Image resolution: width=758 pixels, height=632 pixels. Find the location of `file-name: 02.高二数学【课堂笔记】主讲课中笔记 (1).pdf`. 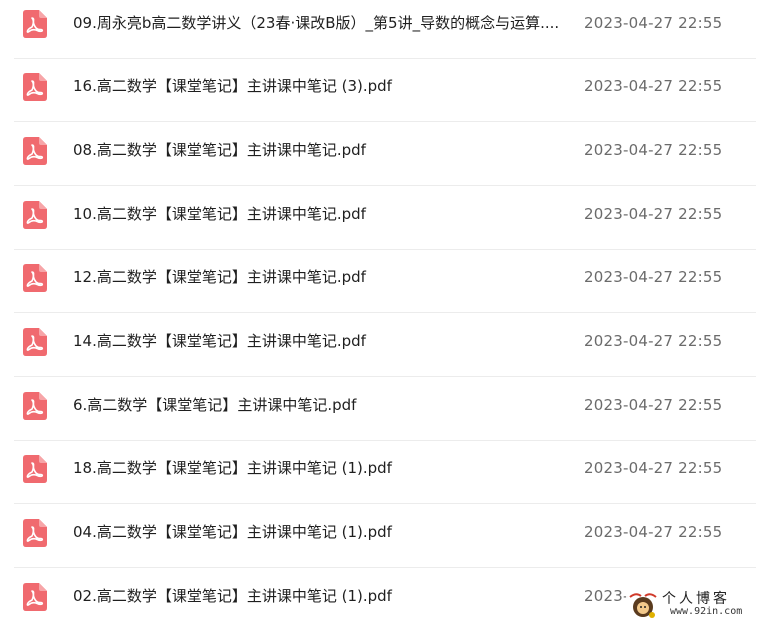

file-name: 02.高二数学【课堂笔记】主讲课中笔记 (1).pdf is located at coordinates (232, 596).